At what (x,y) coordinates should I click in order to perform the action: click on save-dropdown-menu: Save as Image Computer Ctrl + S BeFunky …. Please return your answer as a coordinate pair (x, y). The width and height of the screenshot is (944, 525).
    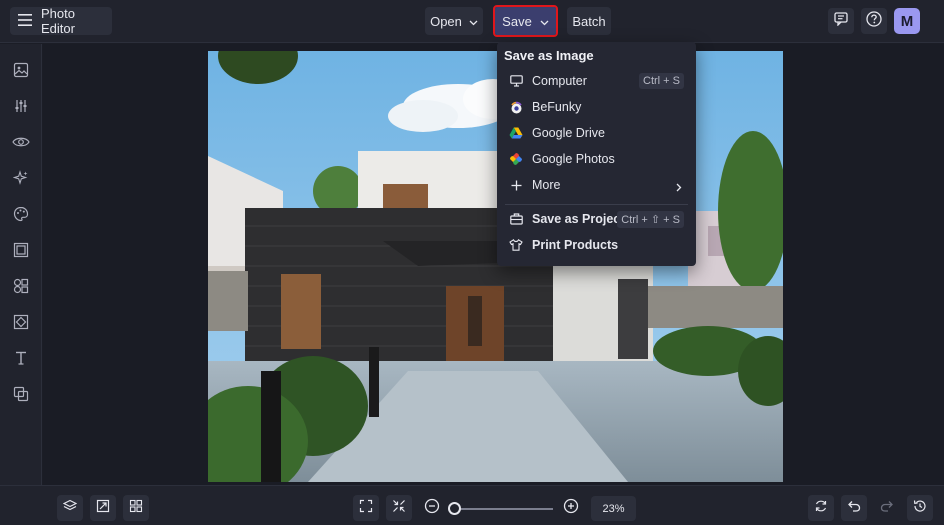
    Looking at the image, I should click on (596, 154).